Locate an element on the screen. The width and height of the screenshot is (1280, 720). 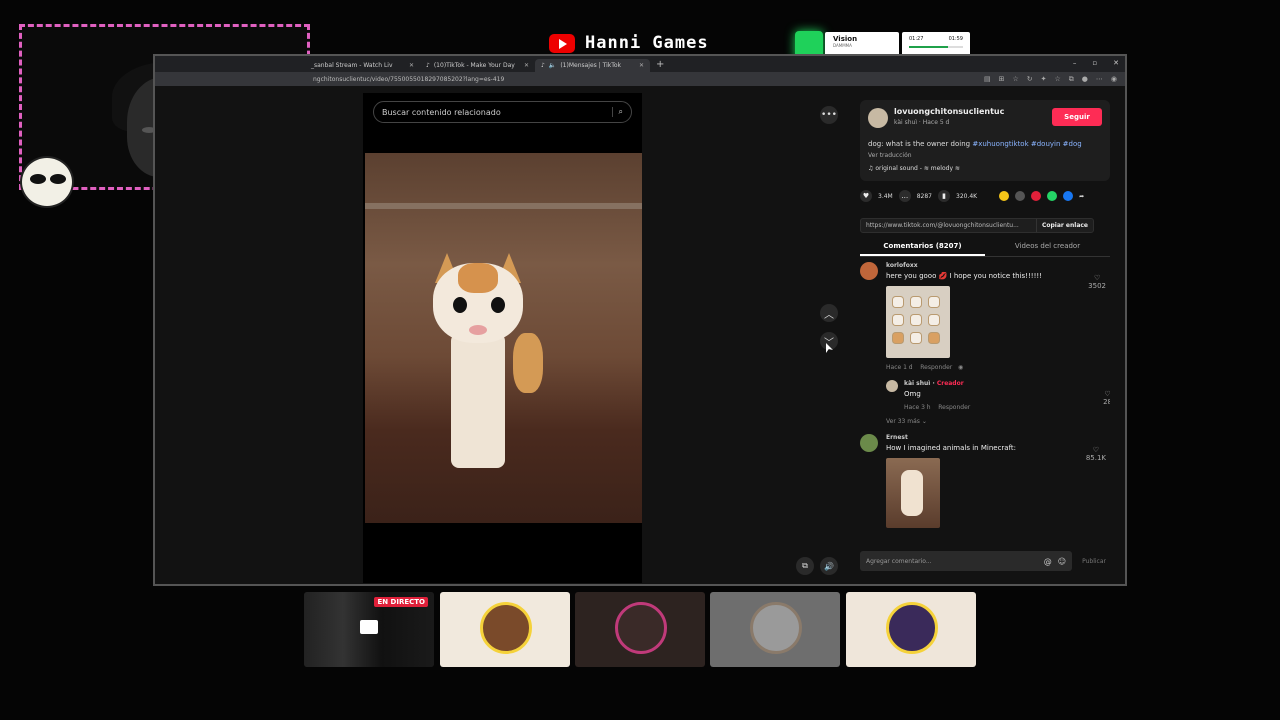
close-window-button: ✕ is located at coordinates (1116, 63).